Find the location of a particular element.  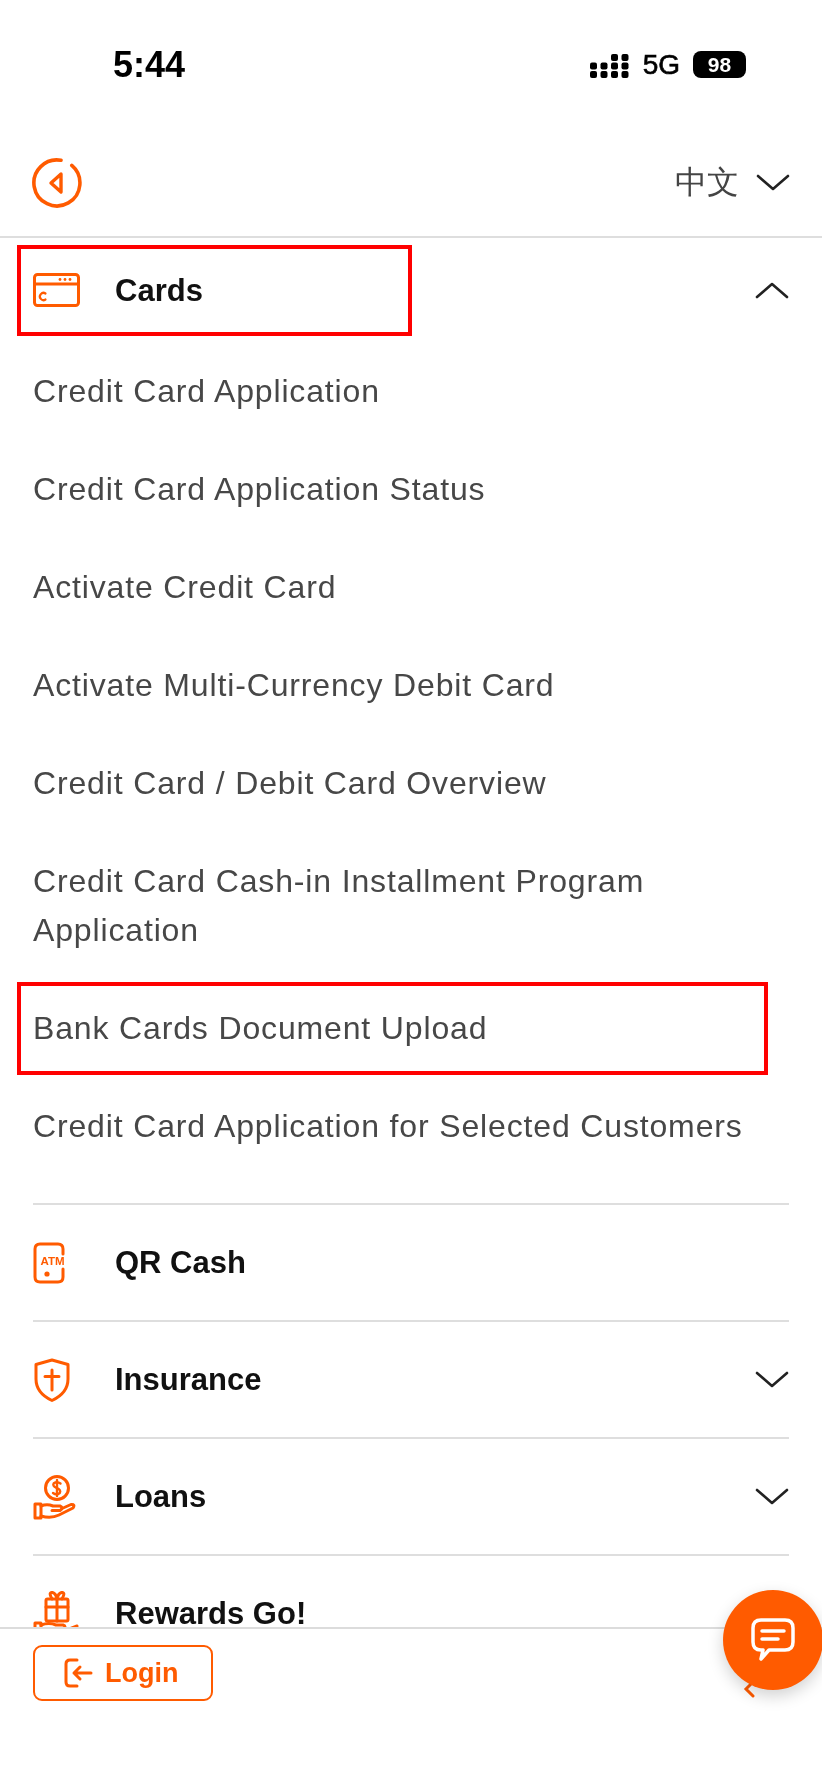

menu-label: Loans is located at coordinates (161, 1496).